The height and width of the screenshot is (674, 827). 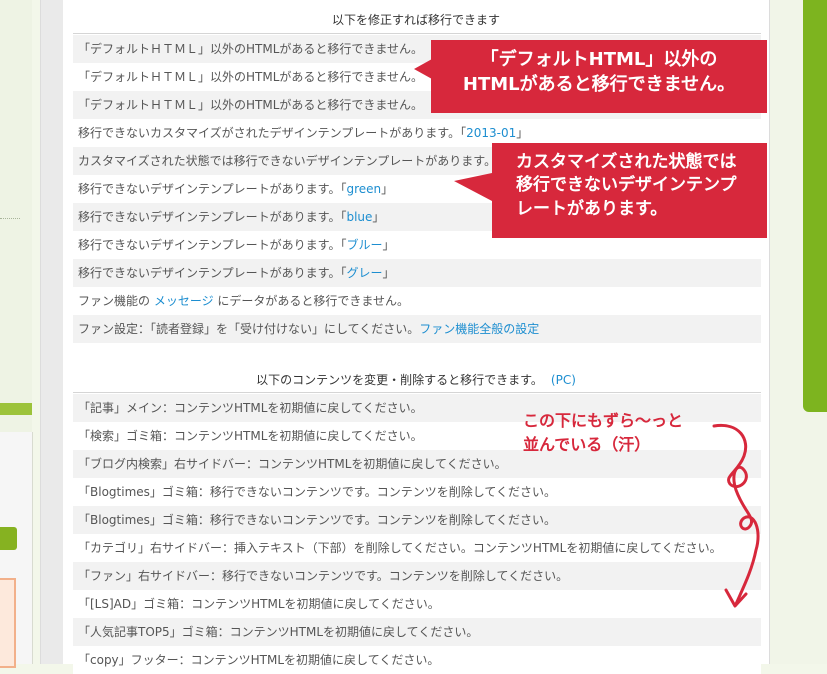 I want to click on note-line: この下にもずら～っと, so click(x=603, y=420).